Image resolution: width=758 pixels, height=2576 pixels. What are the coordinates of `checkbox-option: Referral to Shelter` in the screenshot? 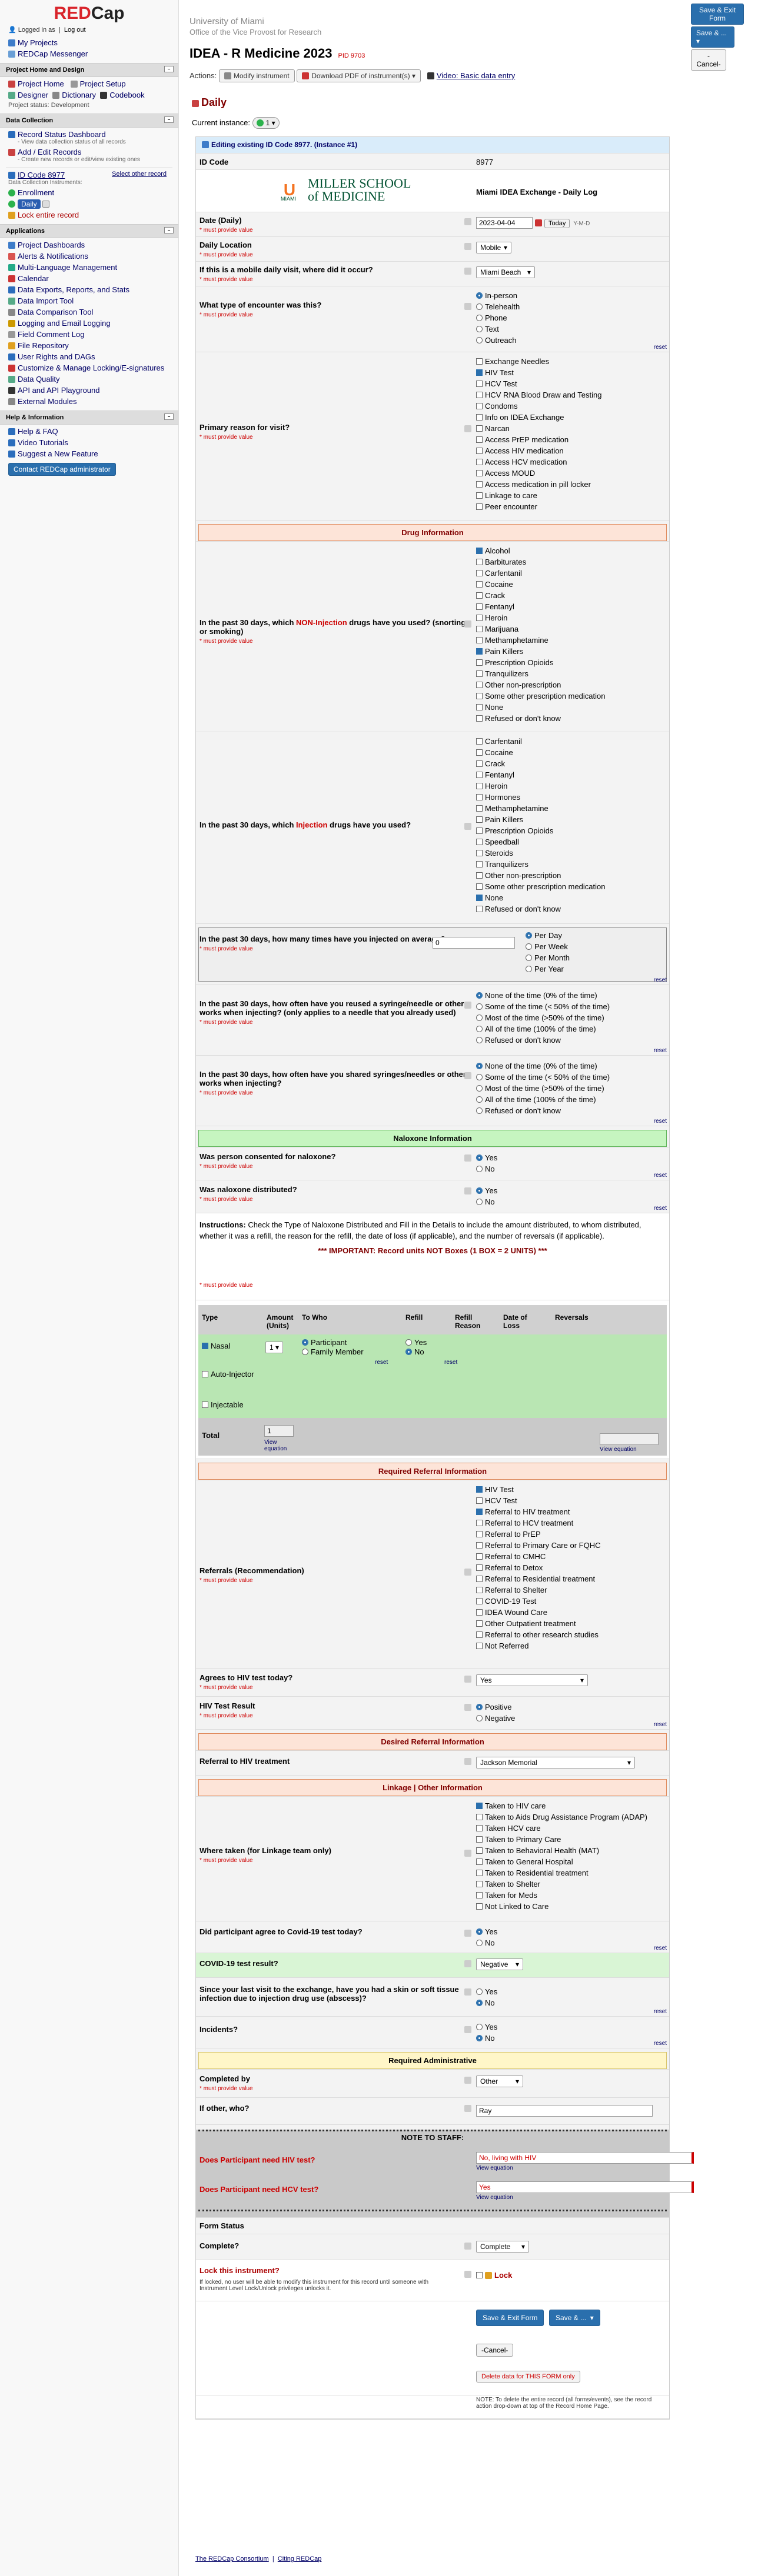 It's located at (538, 1590).